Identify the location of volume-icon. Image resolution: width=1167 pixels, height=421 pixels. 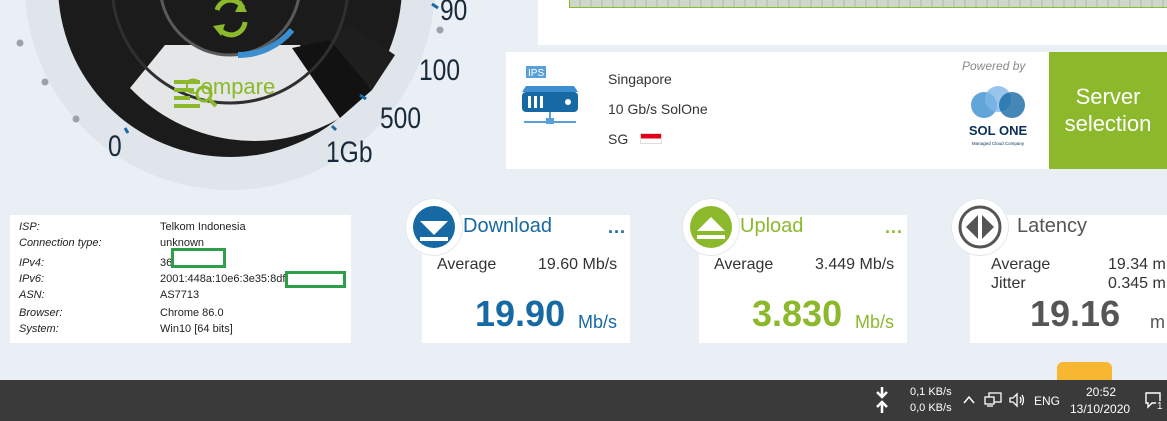
(1017, 400).